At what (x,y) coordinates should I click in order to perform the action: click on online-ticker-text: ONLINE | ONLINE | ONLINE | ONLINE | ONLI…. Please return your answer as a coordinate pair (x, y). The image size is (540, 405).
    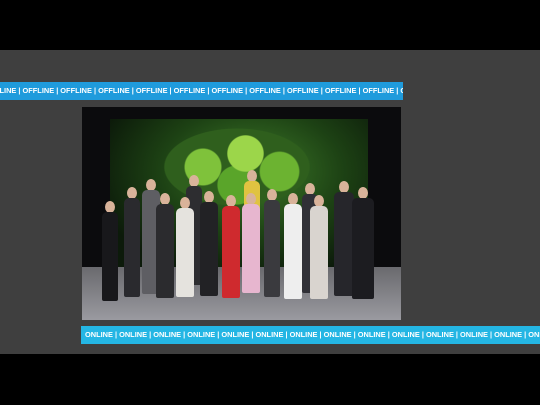
    Looking at the image, I should click on (312, 334).